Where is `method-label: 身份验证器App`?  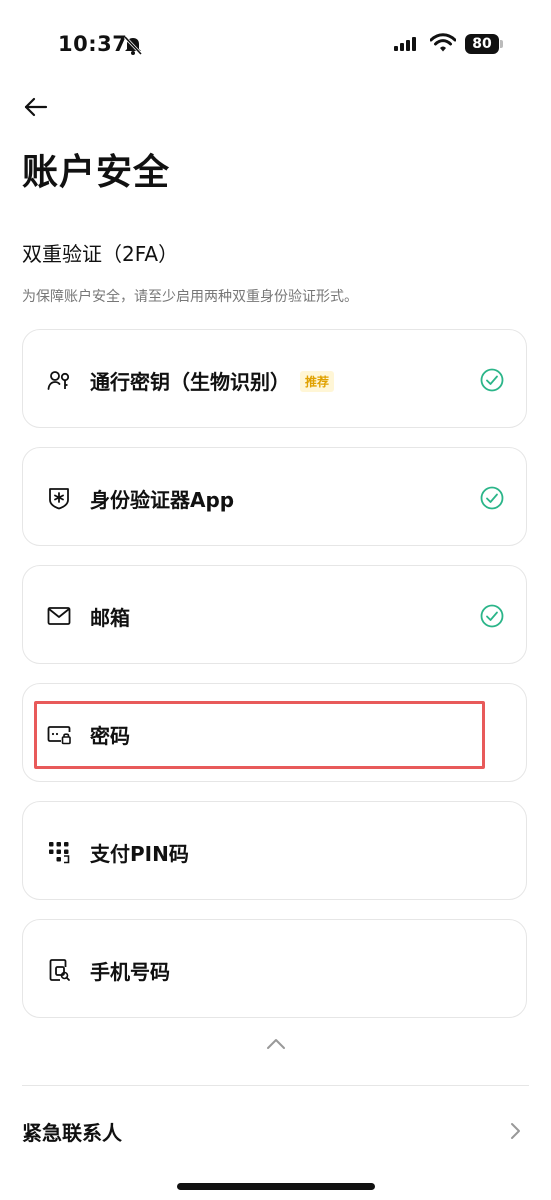 method-label: 身份验证器App is located at coordinates (162, 500).